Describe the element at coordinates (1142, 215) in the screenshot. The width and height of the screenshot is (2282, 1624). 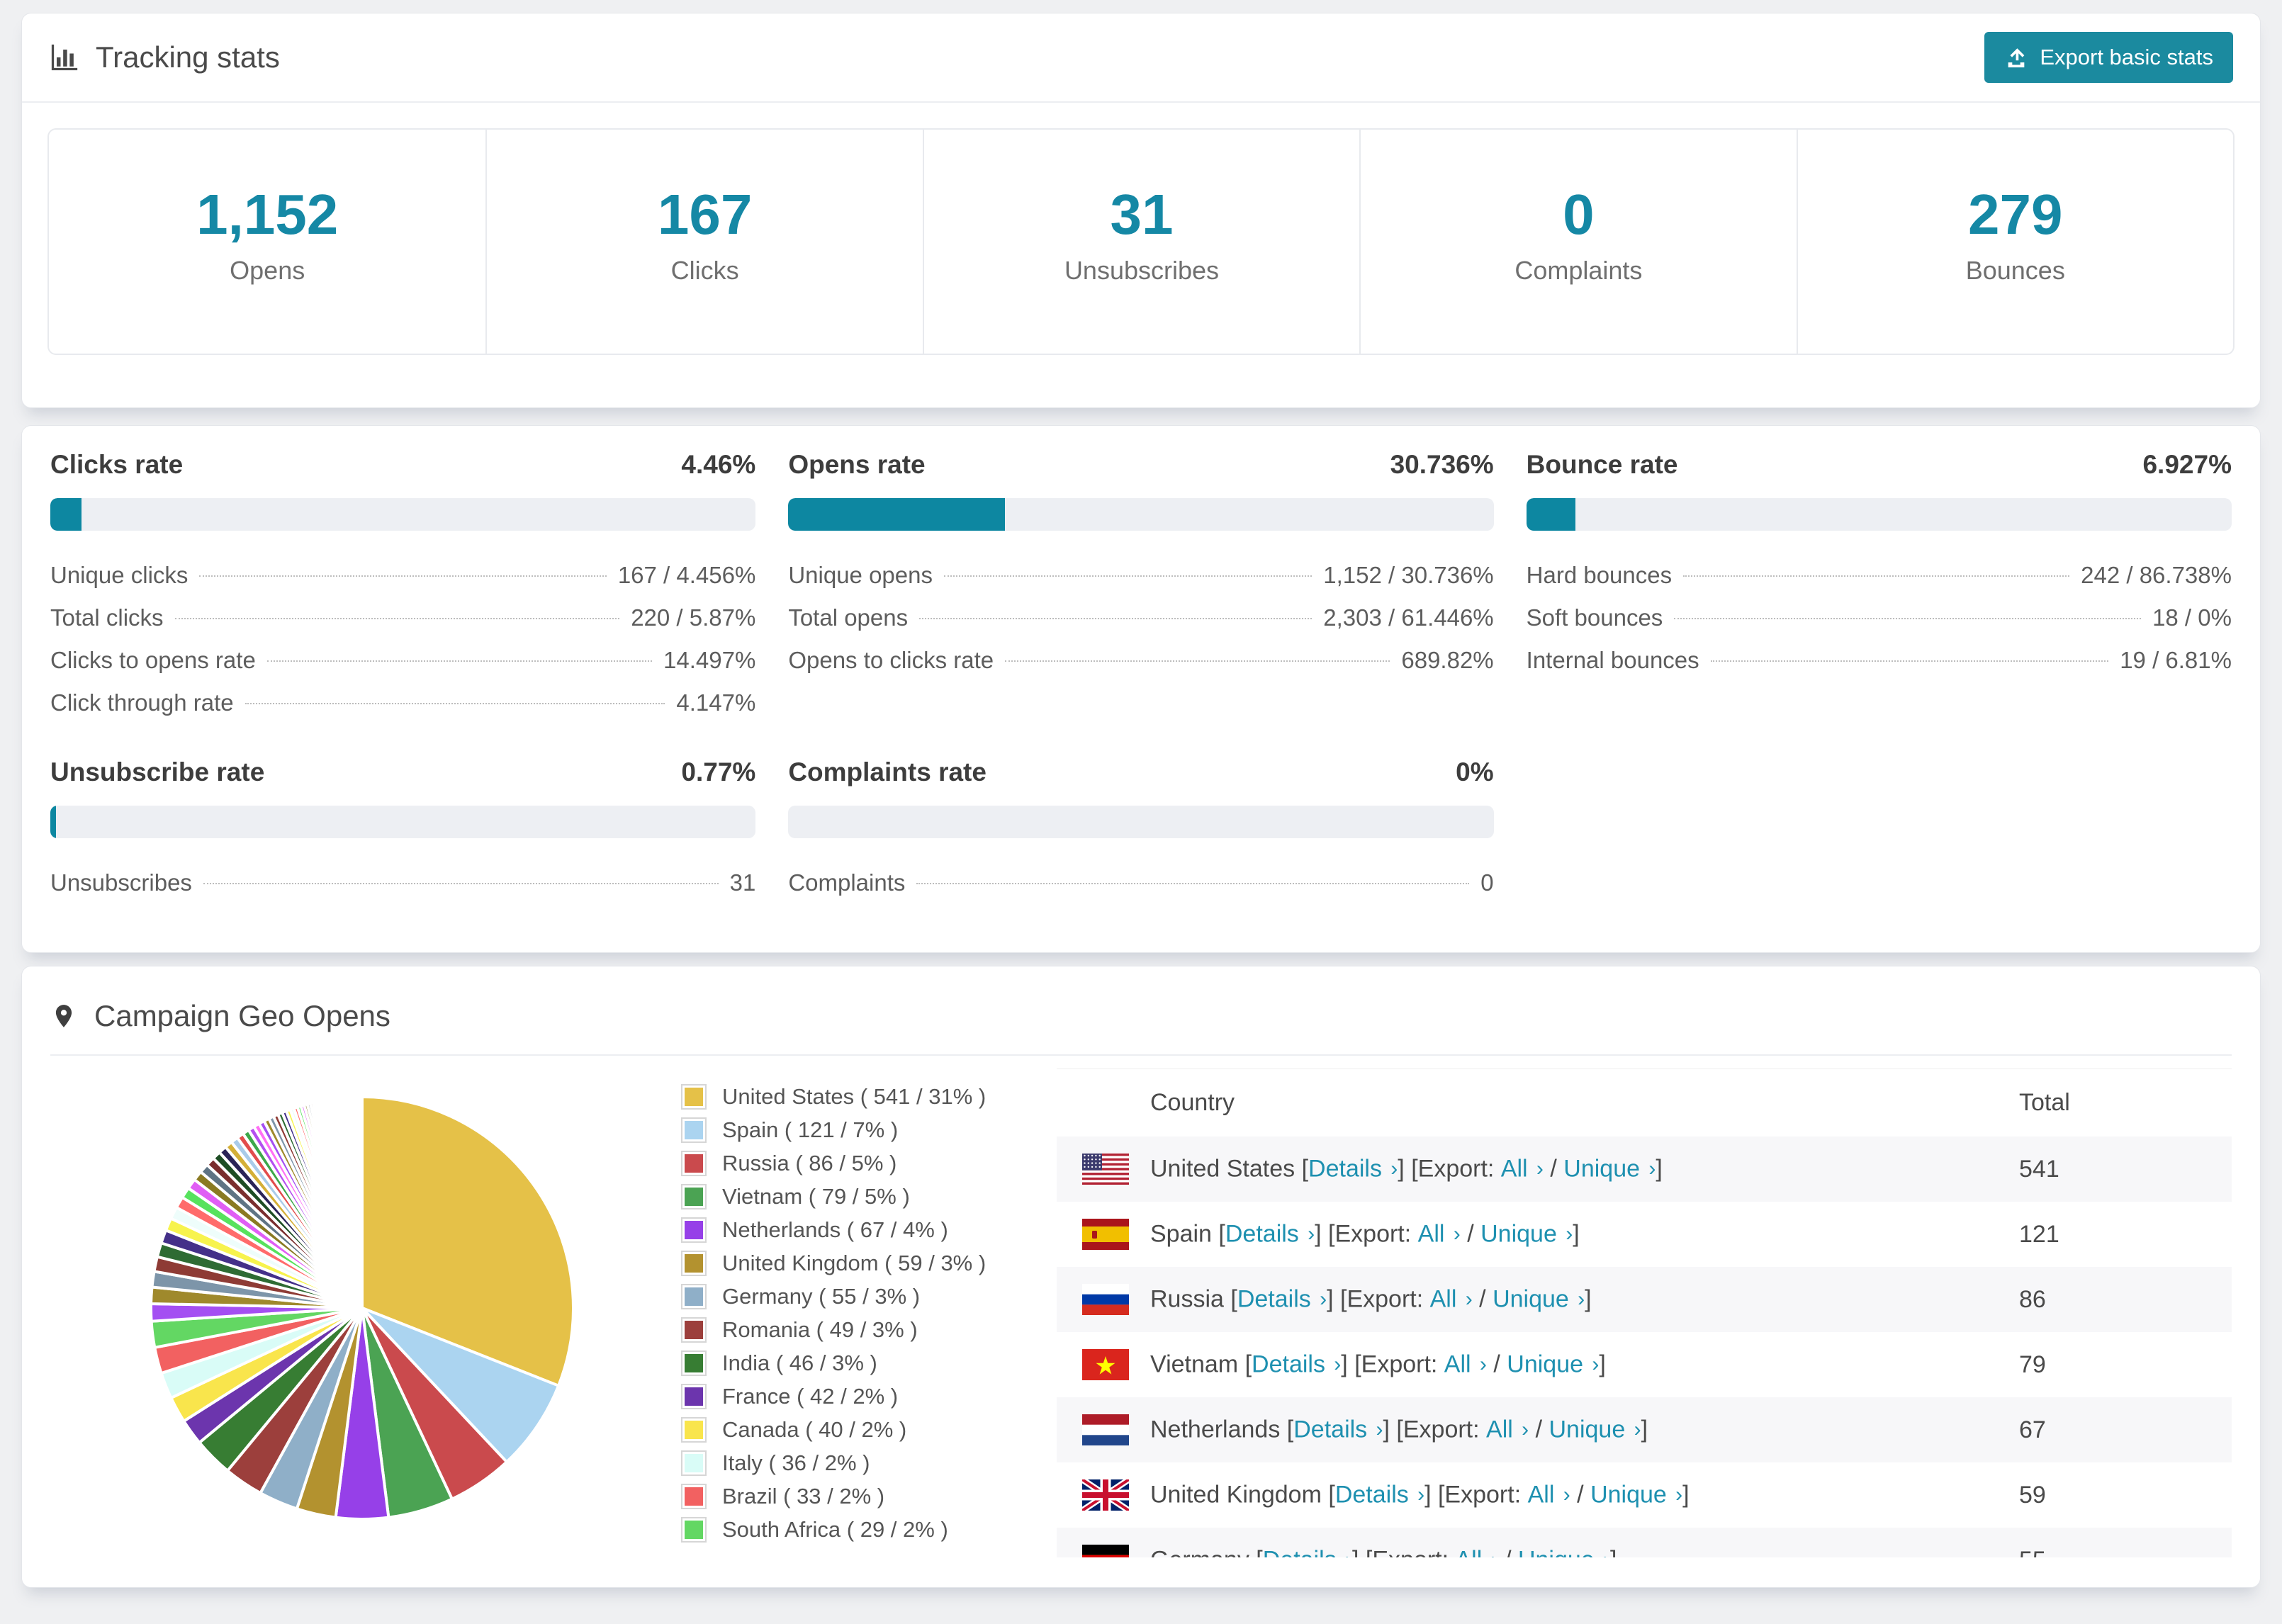
I see `stat-value: 31` at that location.